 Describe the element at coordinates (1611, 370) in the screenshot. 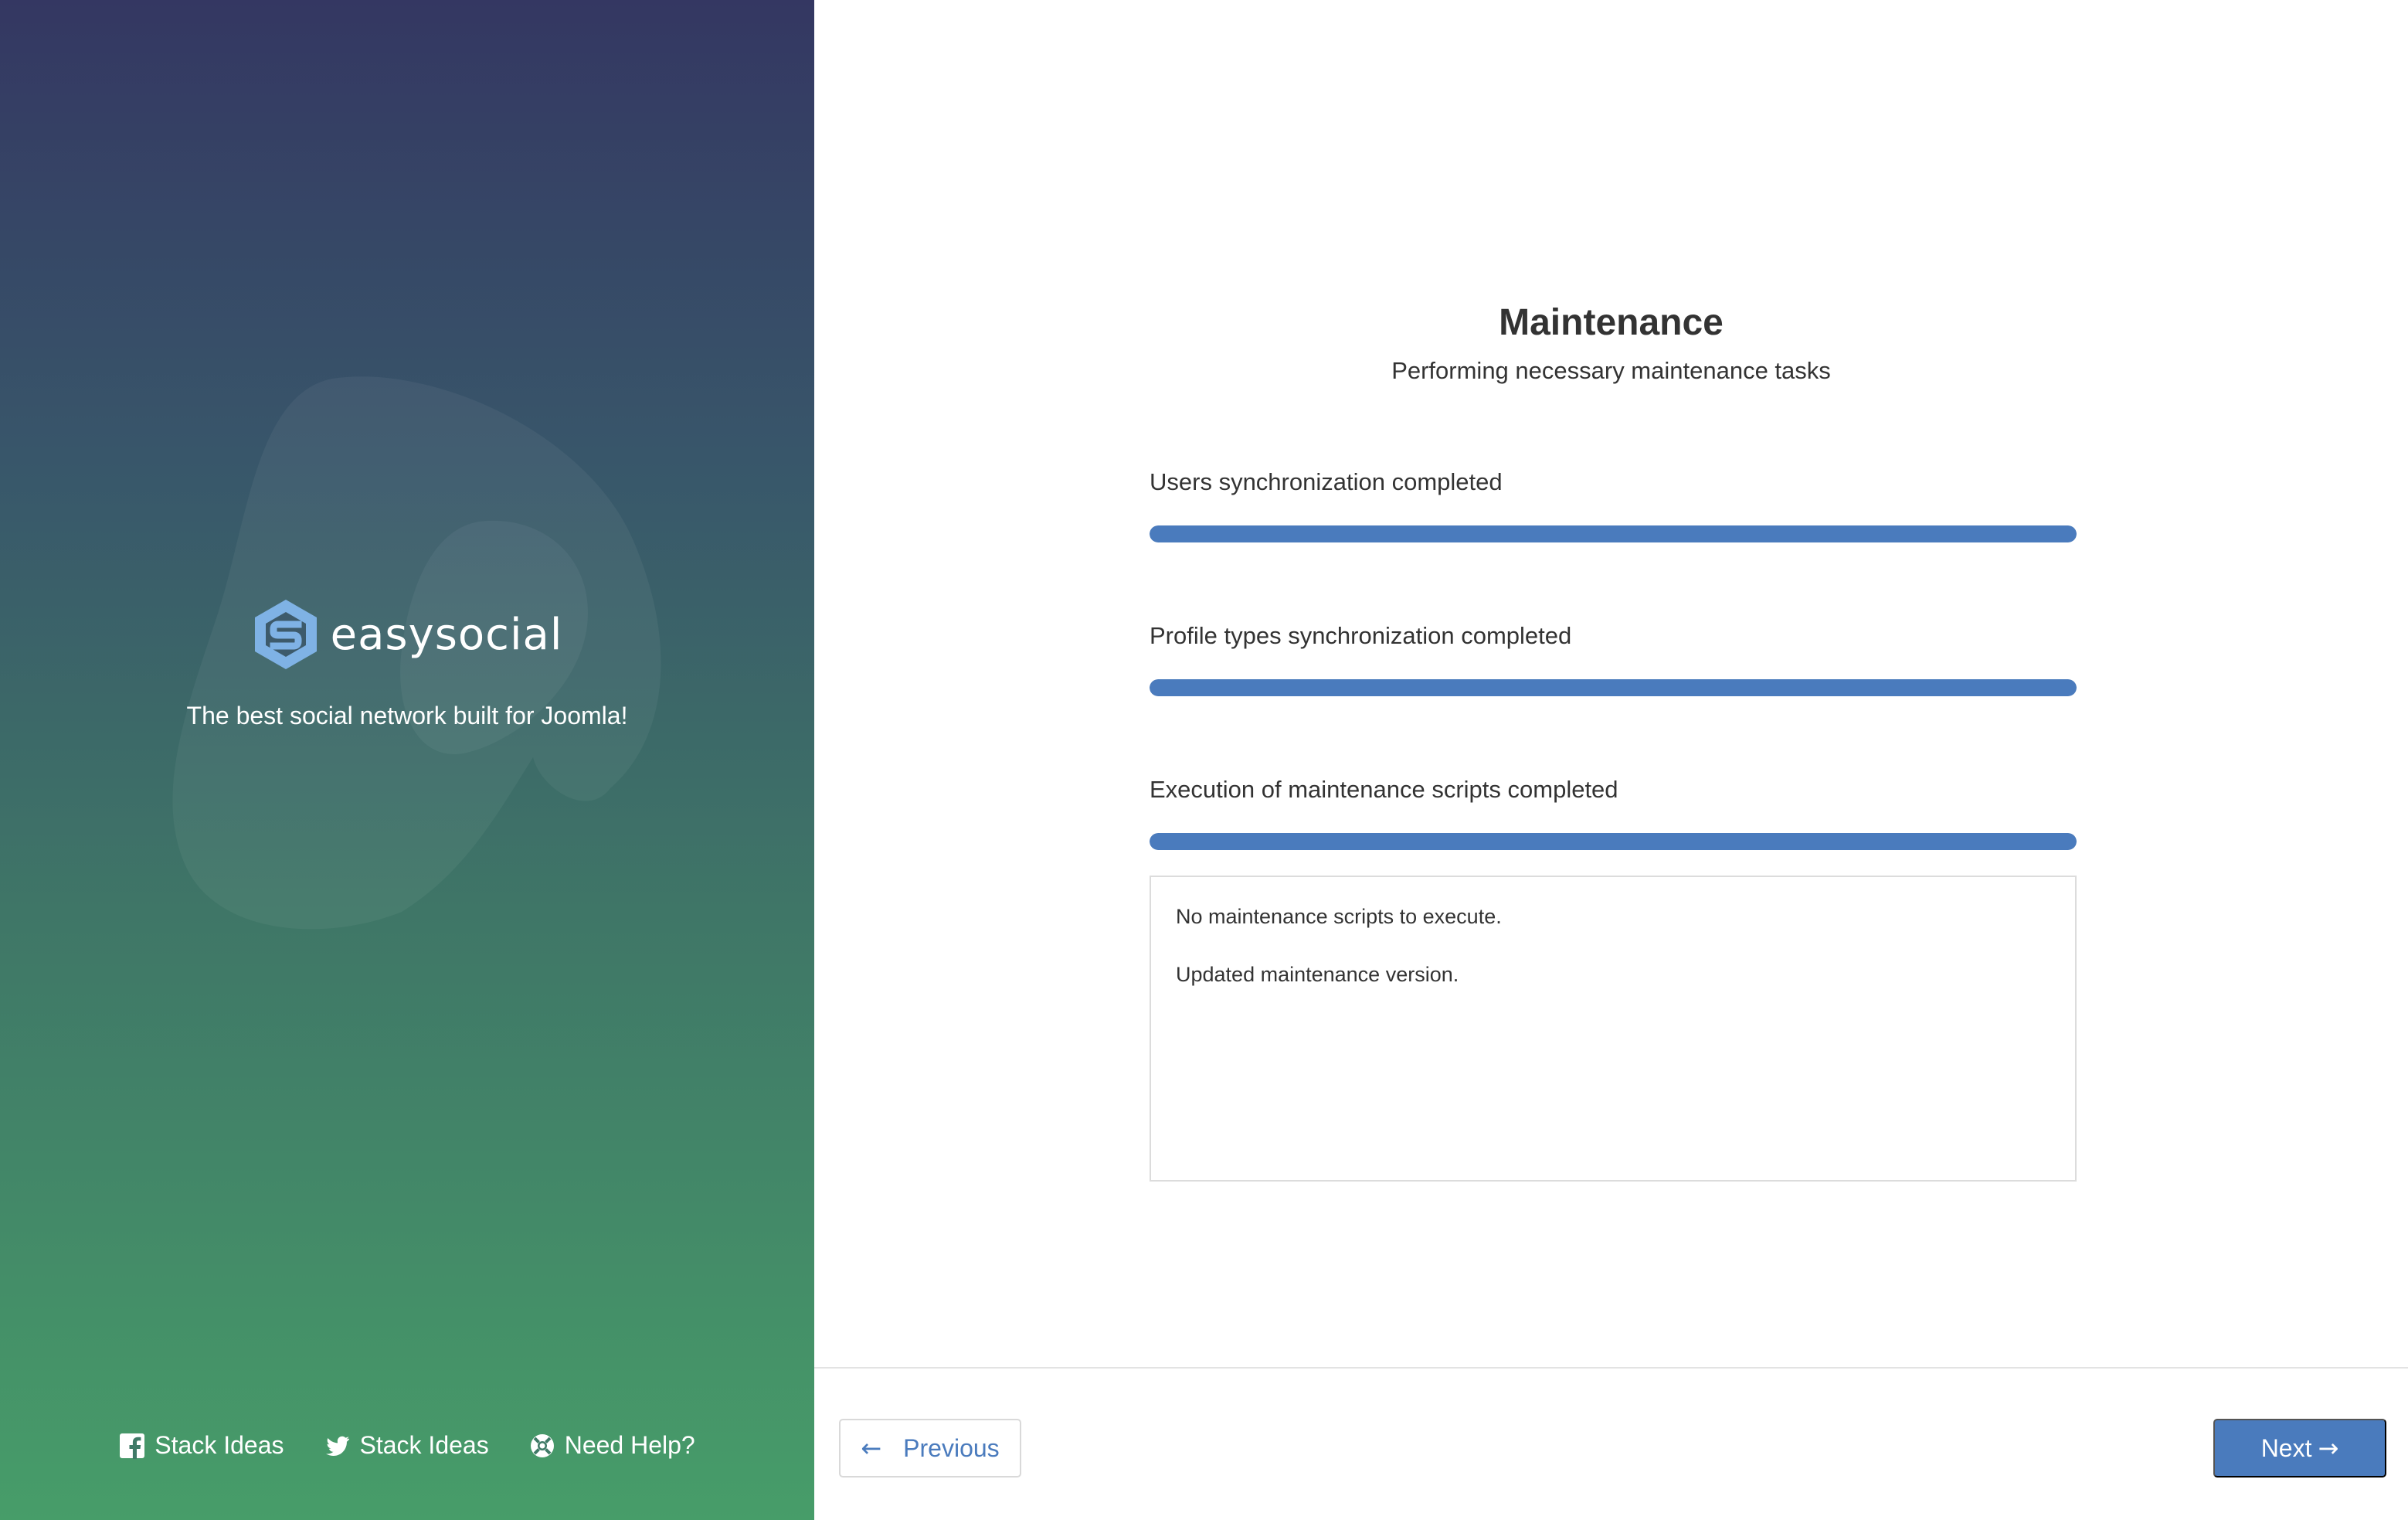

I see `page-subtitle: Performing necessary maintenance tasks` at that location.